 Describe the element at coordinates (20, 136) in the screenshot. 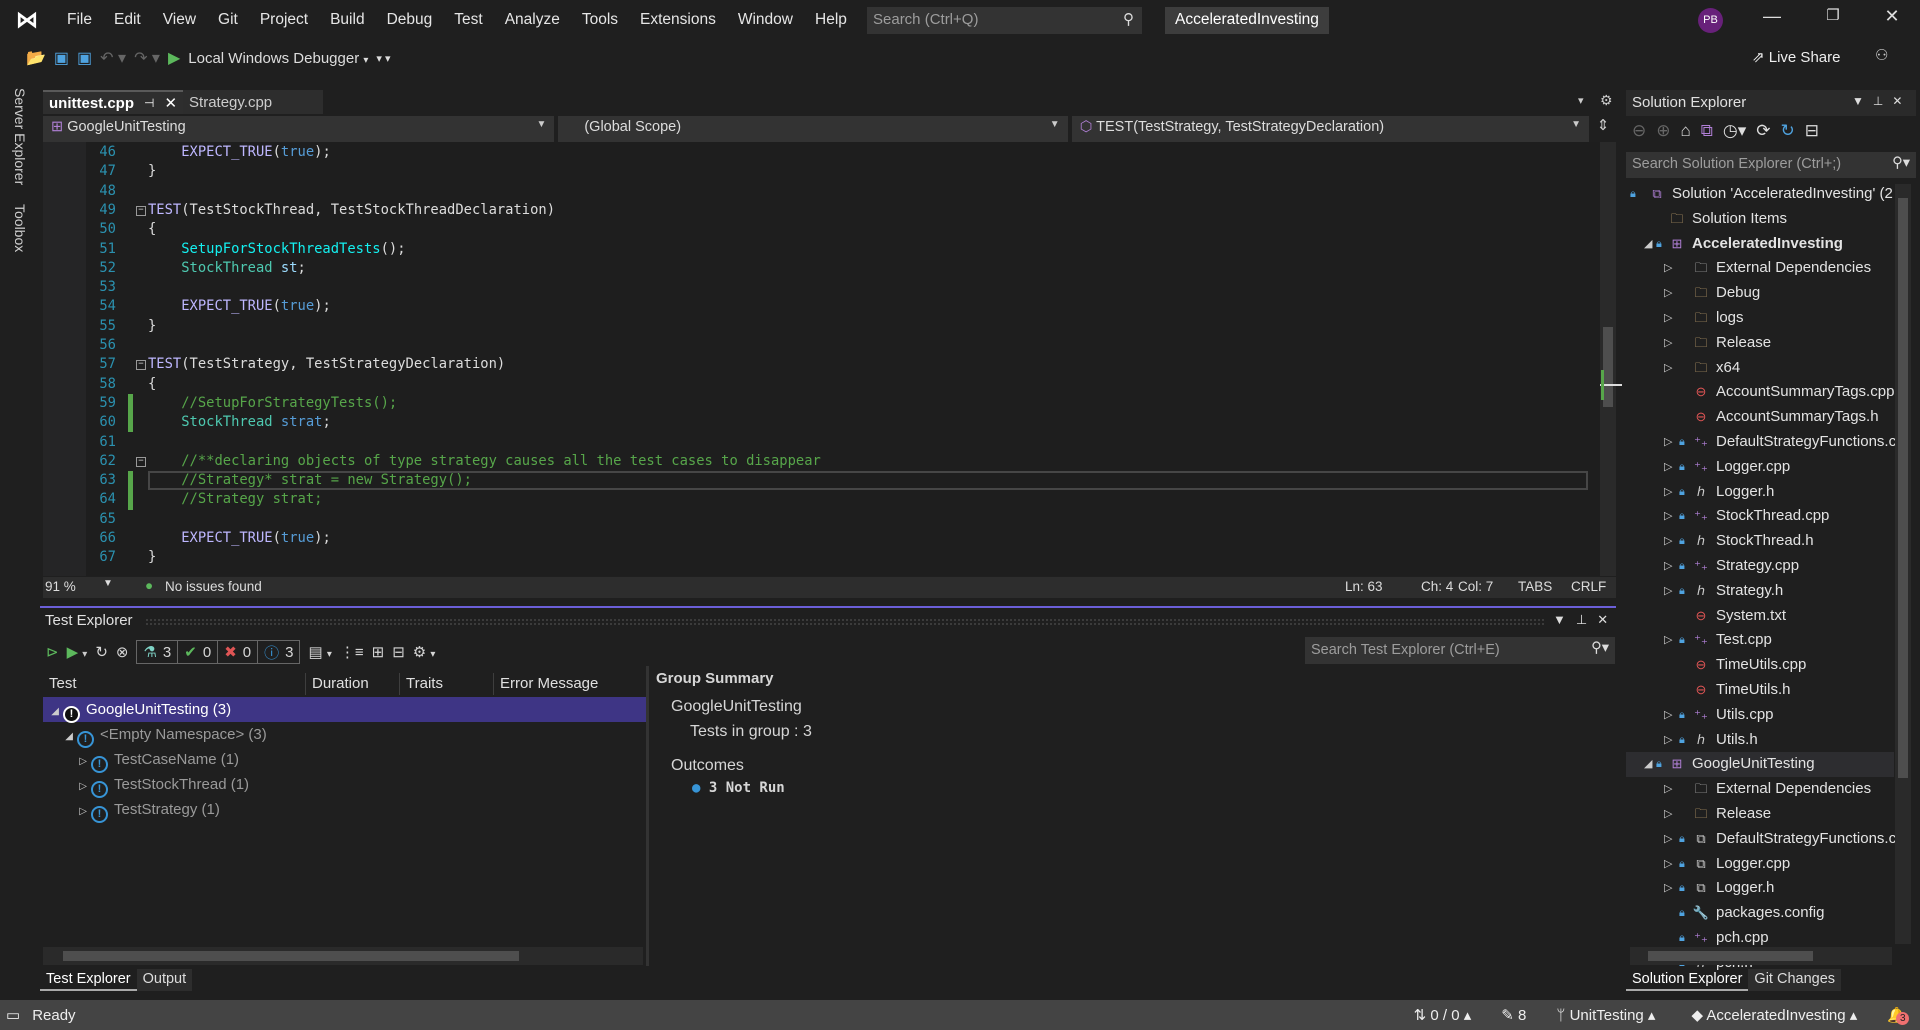

I see `server-explorer-tab: Server Explorer` at that location.